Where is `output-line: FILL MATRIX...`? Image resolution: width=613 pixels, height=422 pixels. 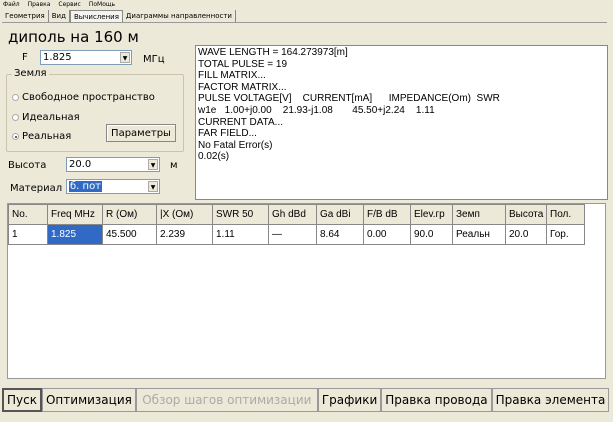
output-line: FILL MATRIX... is located at coordinates (232, 76).